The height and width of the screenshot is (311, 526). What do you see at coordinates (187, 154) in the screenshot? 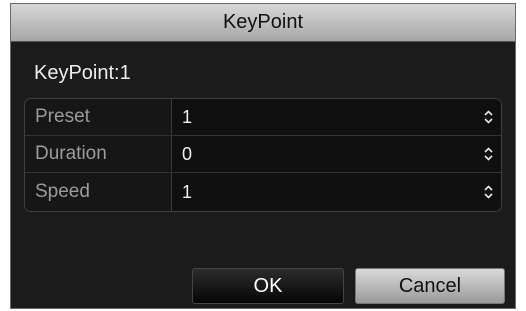
I see `duration-value: 0` at bounding box center [187, 154].